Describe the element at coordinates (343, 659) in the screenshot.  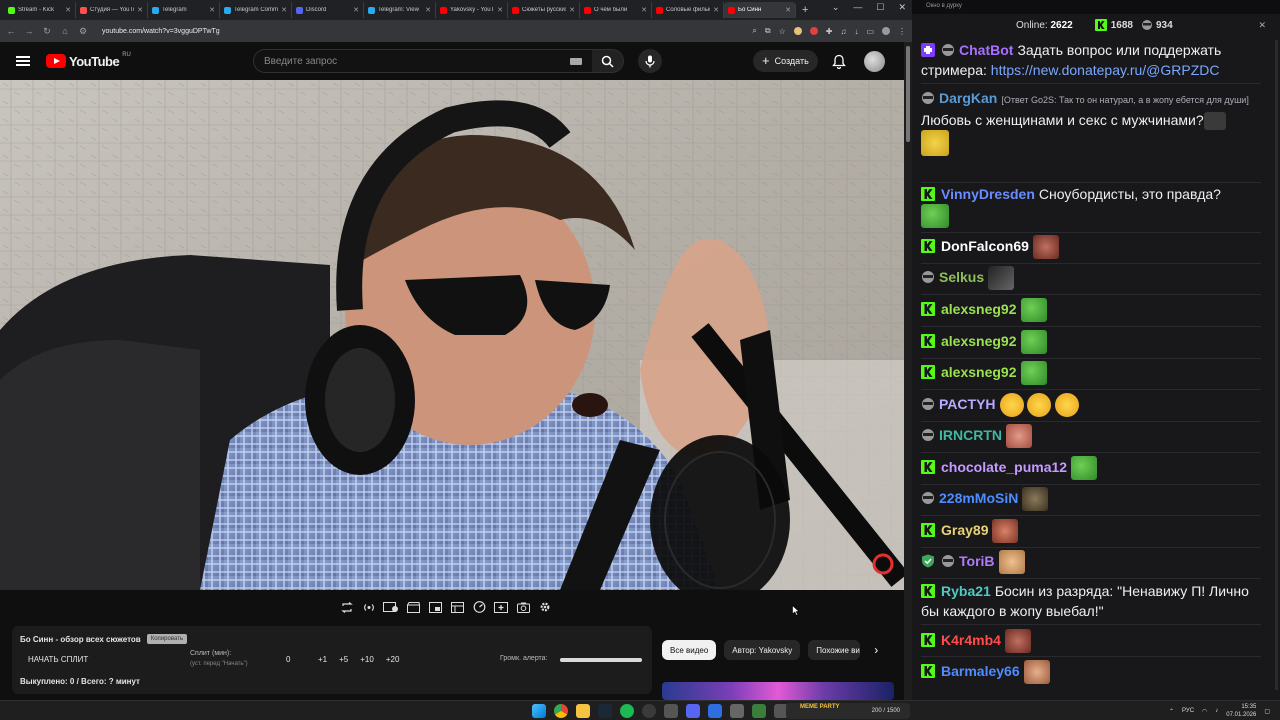
I see `split-plus-5-button: +5` at that location.